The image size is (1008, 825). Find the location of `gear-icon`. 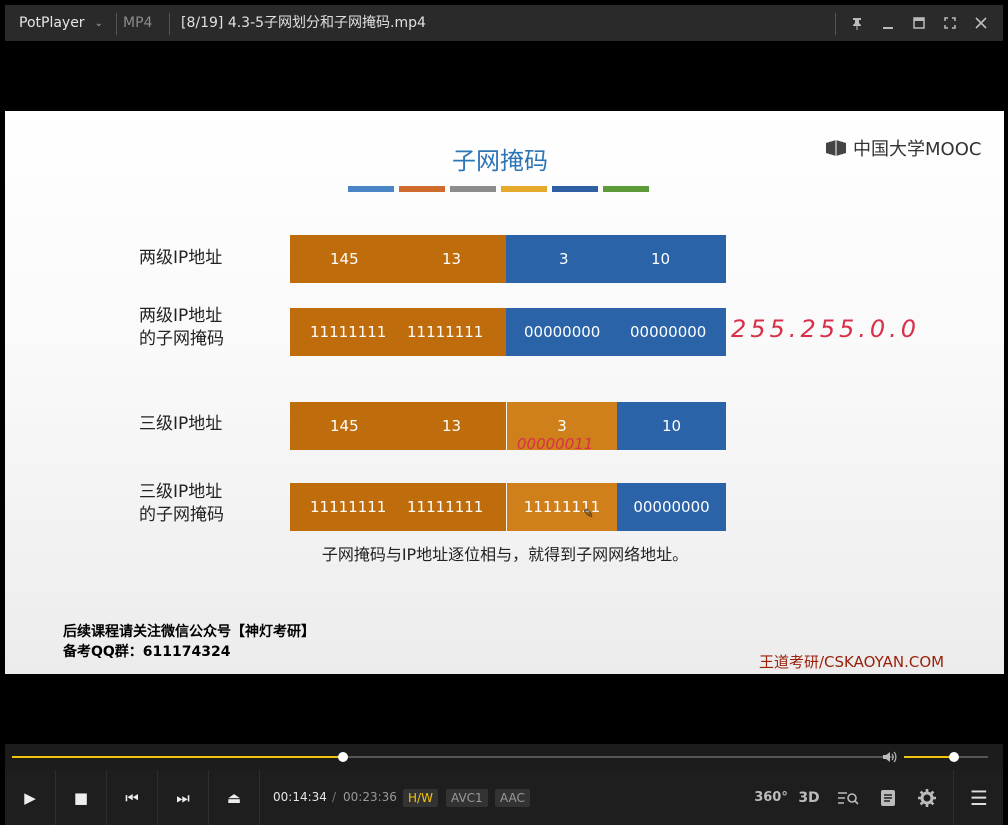

gear-icon is located at coordinates (927, 797).